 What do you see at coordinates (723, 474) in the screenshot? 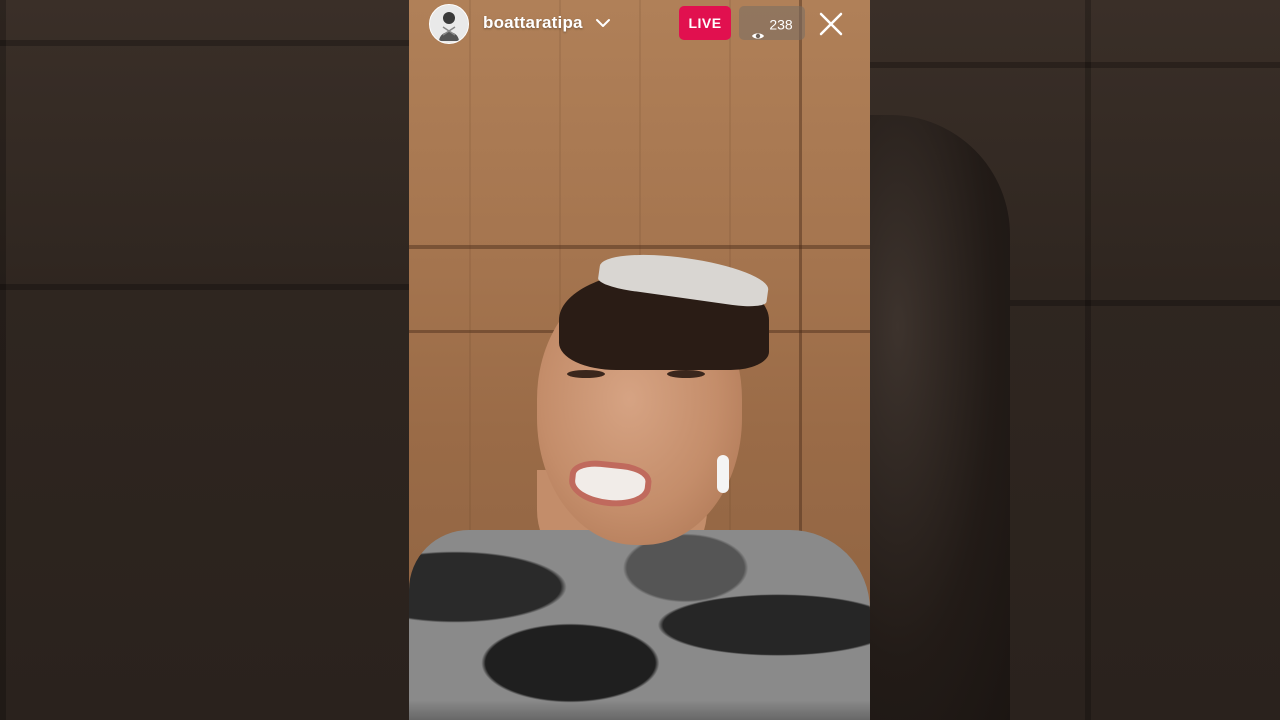
I see `earbud` at bounding box center [723, 474].